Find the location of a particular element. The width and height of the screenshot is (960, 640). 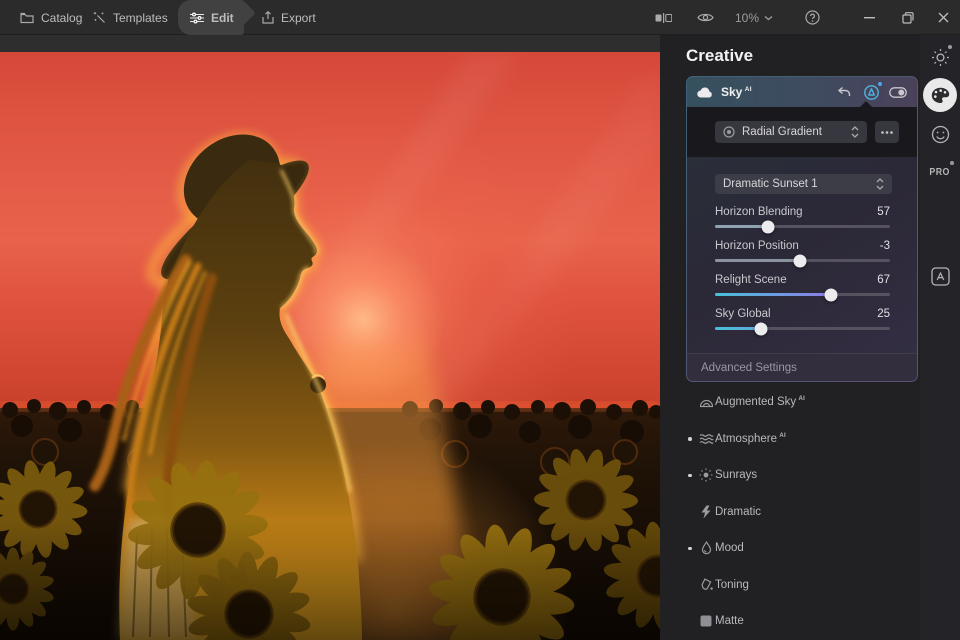

tool-mood: Mood is located at coordinates (802, 548).